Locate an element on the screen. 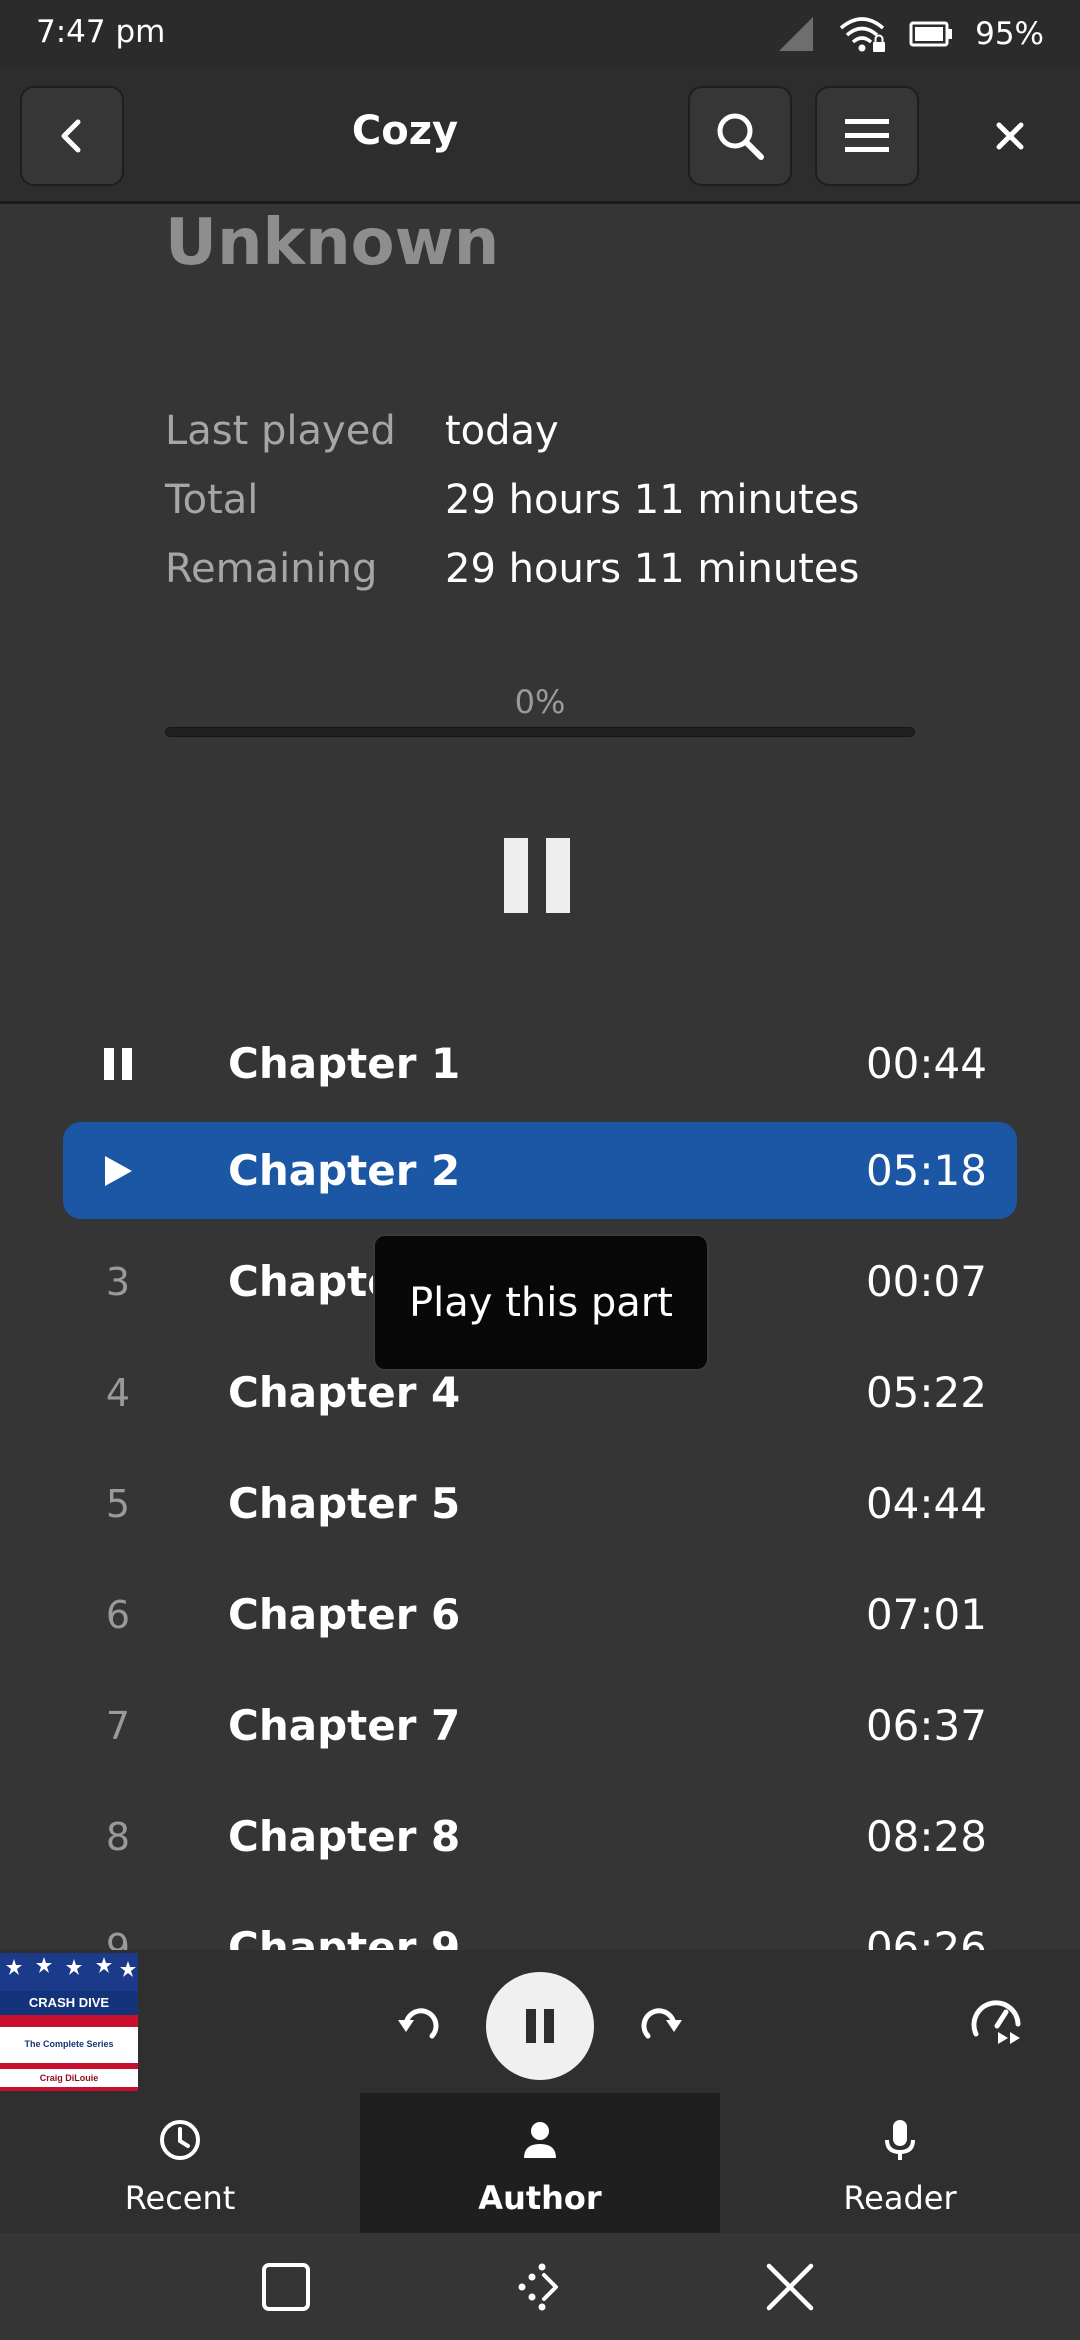 The image size is (1080, 2340). search-icon is located at coordinates (740, 136).